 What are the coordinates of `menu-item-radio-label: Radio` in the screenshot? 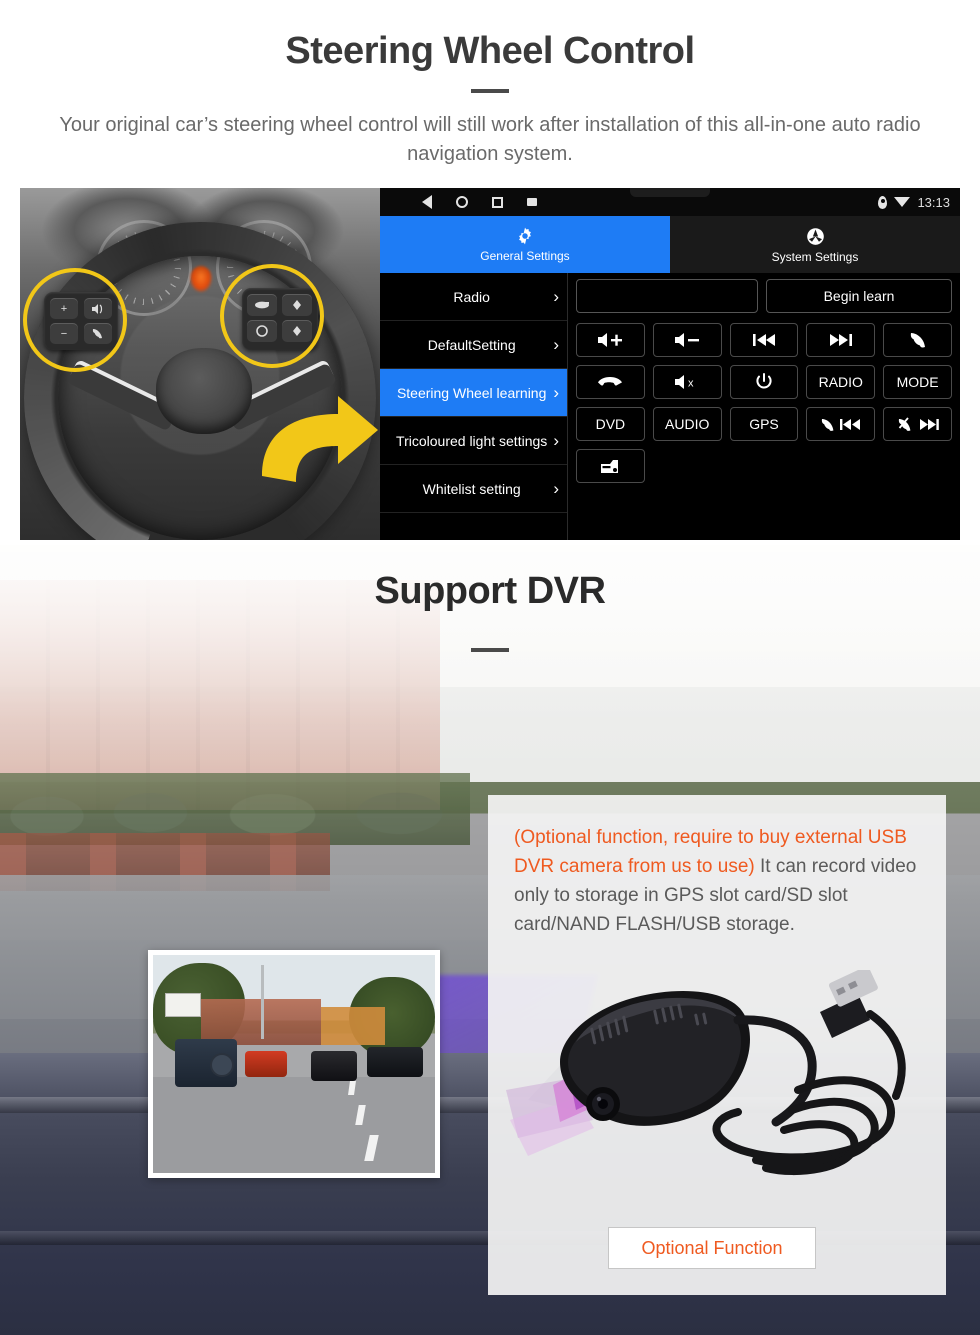 It's located at (471, 296).